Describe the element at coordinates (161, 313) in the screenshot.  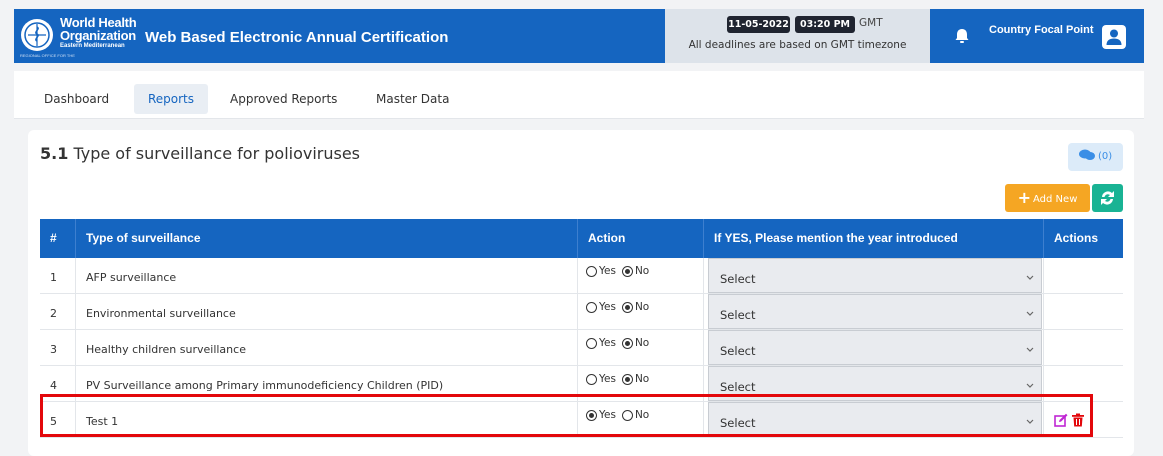
I see `surveillance-type: Environmental surveillance` at that location.